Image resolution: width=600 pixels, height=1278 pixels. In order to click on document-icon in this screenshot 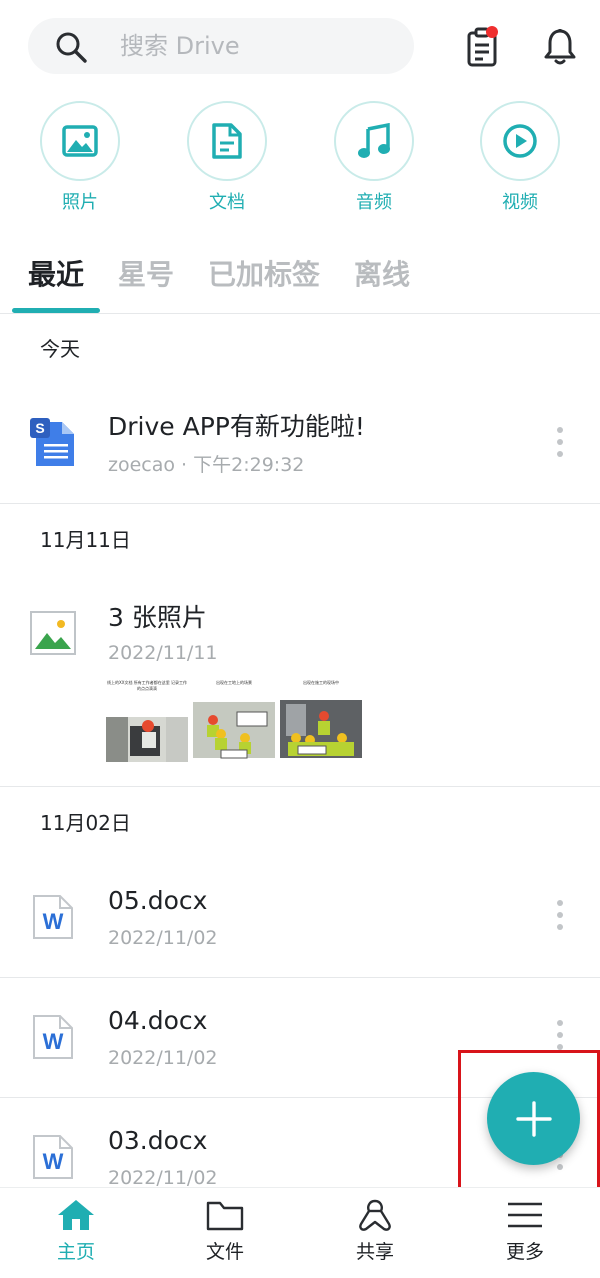, I will do `click(227, 141)`.